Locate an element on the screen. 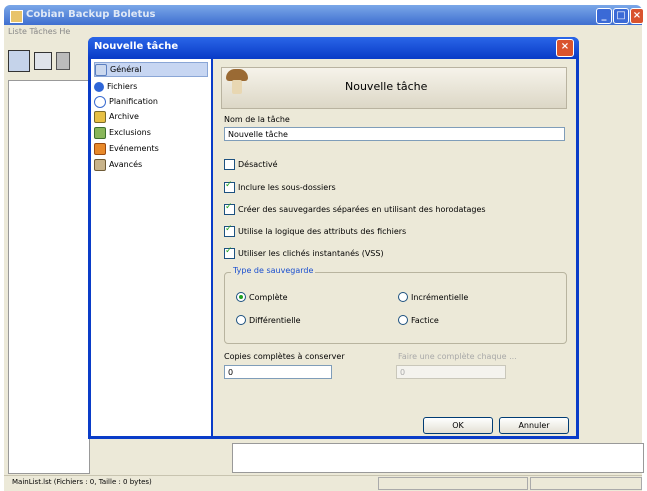 The width and height of the screenshot is (647, 491). include-subfolders-checkbox is located at coordinates (229, 186).